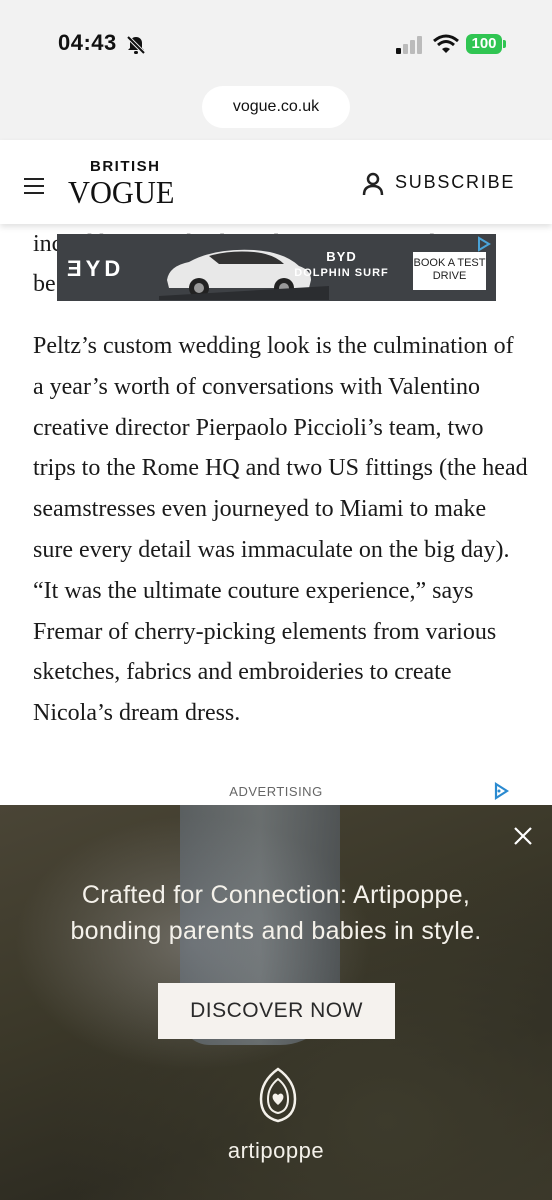 The height and width of the screenshot is (1200, 552). I want to click on byd-model-text: BYD DOLPHIN SURF, so click(341, 264).